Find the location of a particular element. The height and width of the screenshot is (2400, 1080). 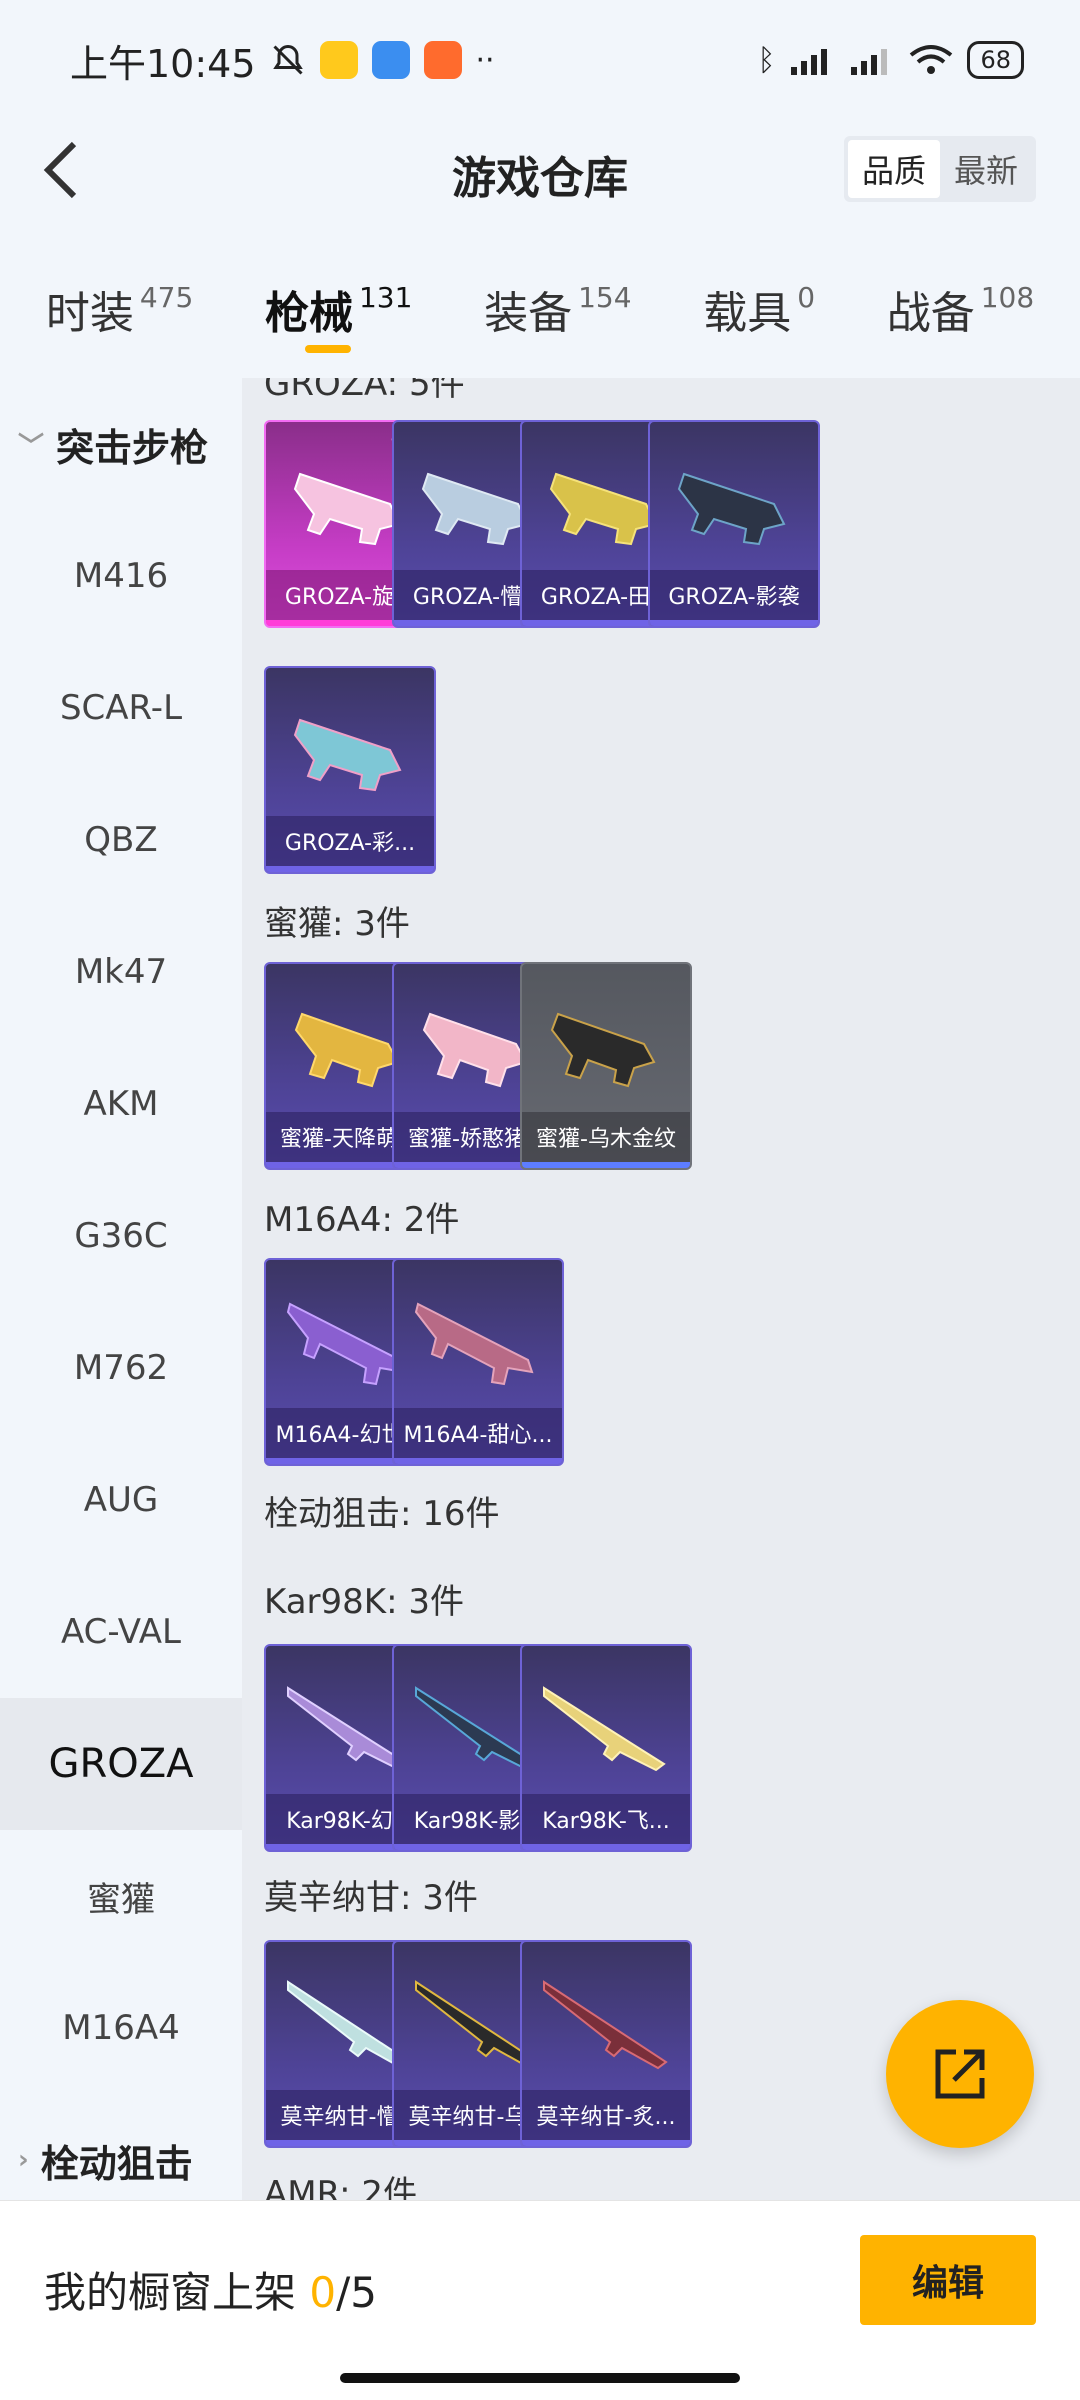

showcase-total-count: /5 is located at coordinates (356, 2292).